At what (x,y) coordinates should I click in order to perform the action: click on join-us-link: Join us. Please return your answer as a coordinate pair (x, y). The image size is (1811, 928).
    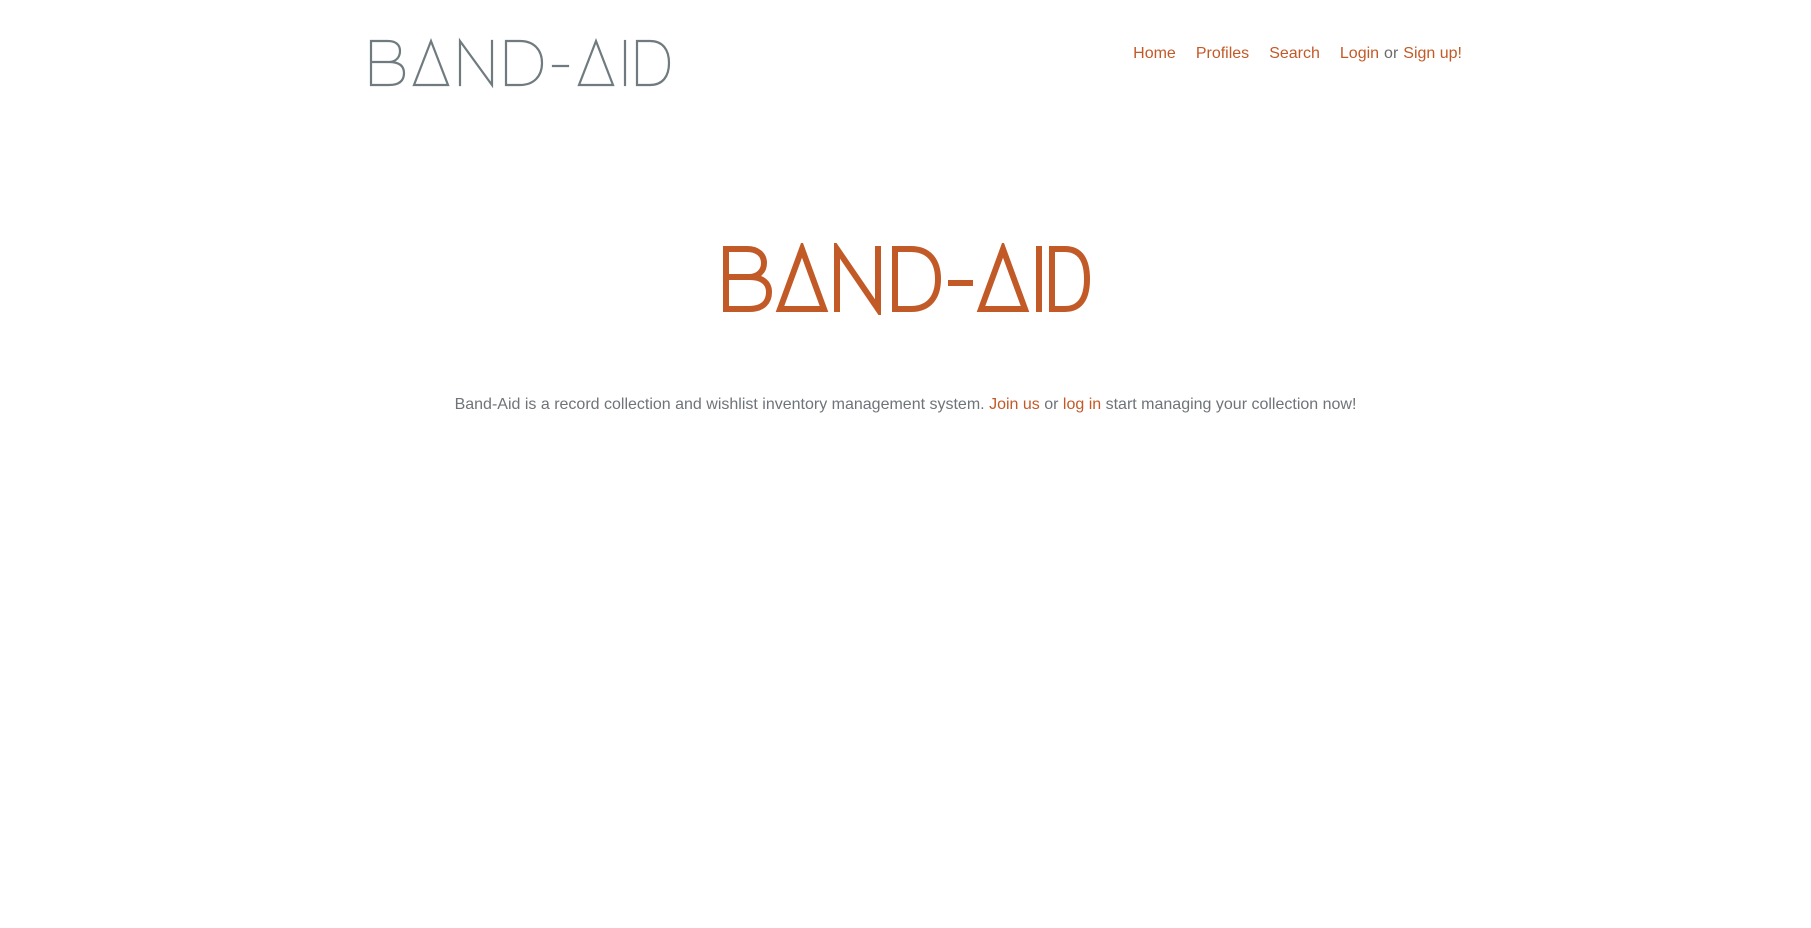
    Looking at the image, I should click on (1014, 404).